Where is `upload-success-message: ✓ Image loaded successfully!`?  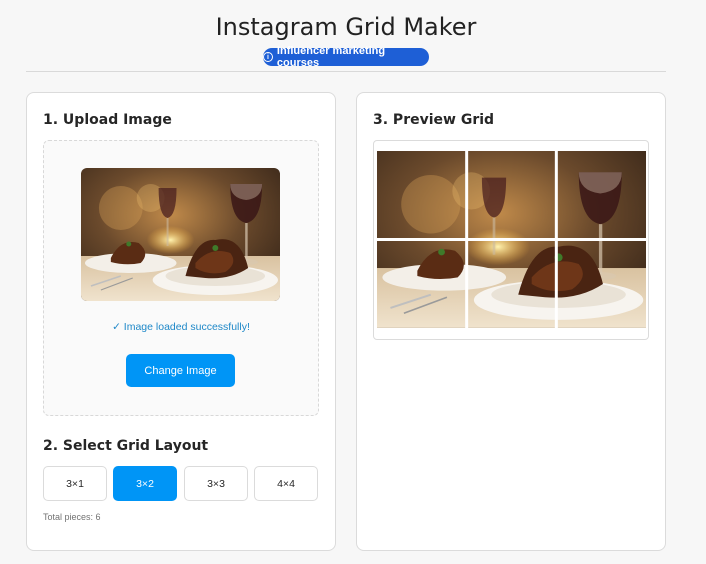 upload-success-message: ✓ Image loaded successfully! is located at coordinates (181, 327).